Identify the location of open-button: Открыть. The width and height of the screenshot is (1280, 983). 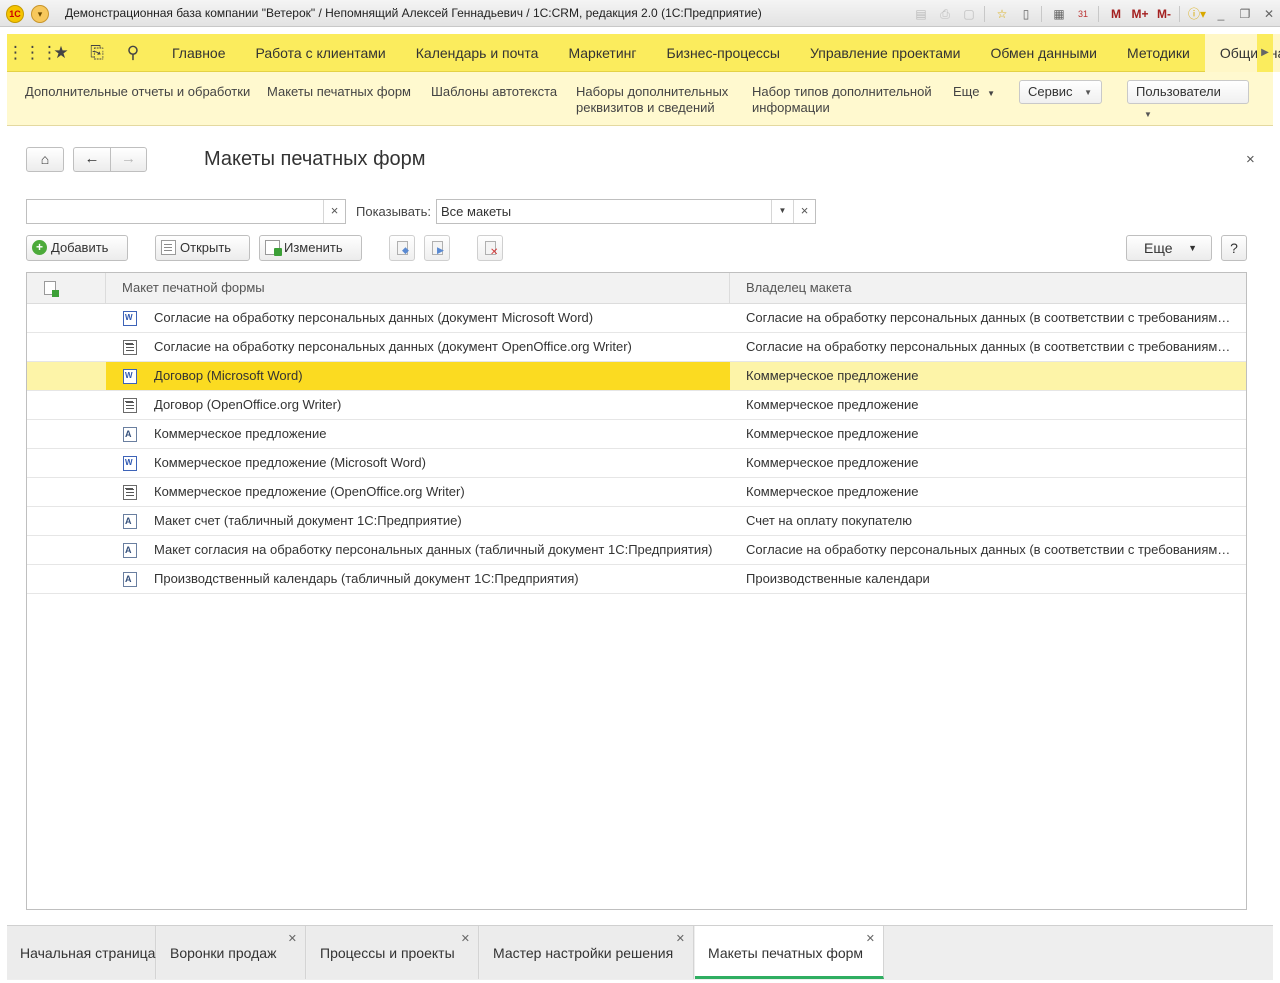
(202, 248).